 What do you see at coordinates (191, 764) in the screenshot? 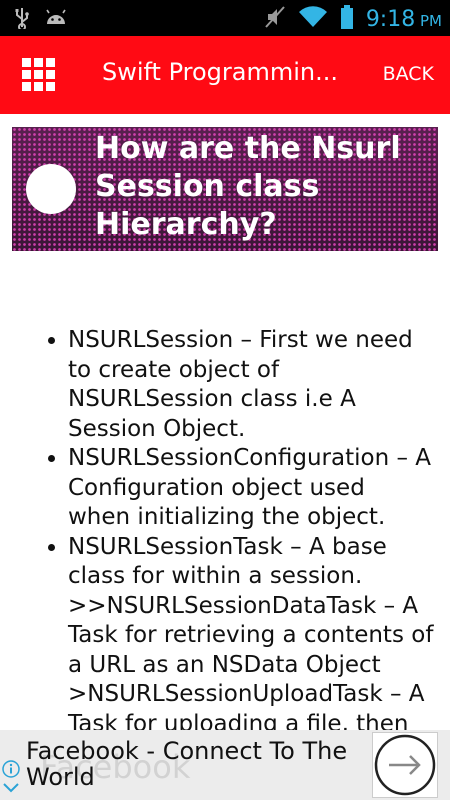
I see `ad-text: Facebook - Connect To The World` at bounding box center [191, 764].